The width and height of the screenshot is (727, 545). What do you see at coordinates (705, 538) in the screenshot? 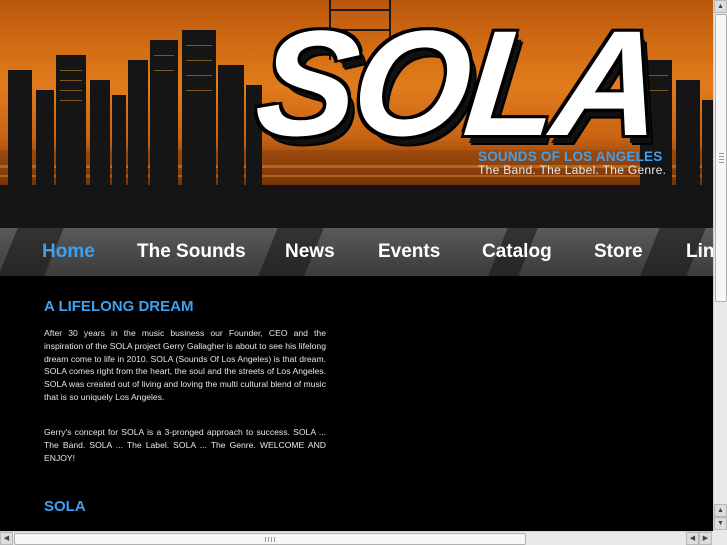
I see `arrow-right-icon: ▶` at bounding box center [705, 538].